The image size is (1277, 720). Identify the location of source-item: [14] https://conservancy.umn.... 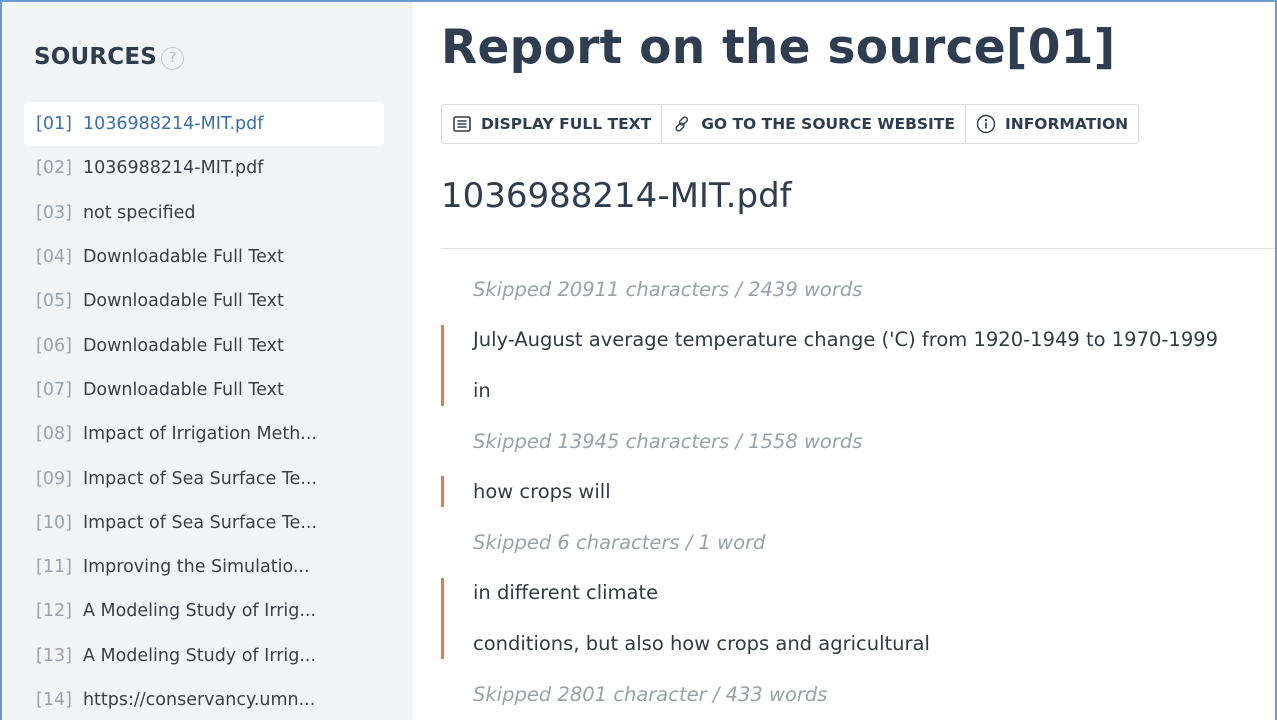
(204, 699).